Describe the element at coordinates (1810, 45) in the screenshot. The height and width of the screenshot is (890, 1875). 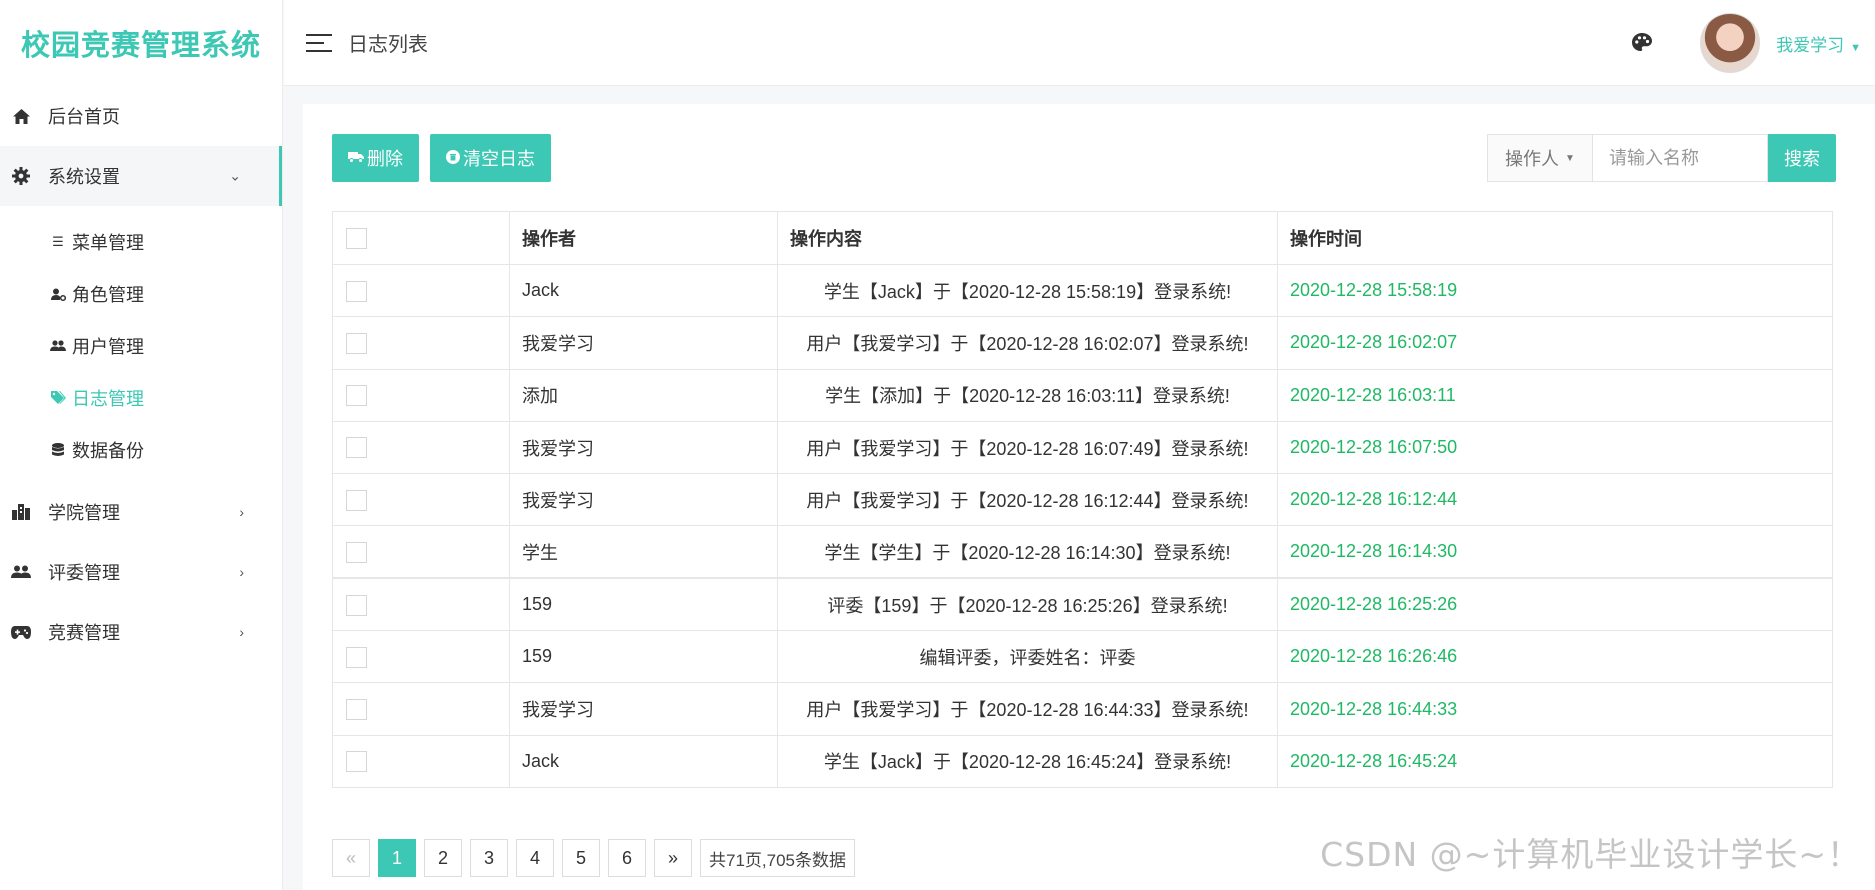
I see `username-label: 我爱学习` at that location.